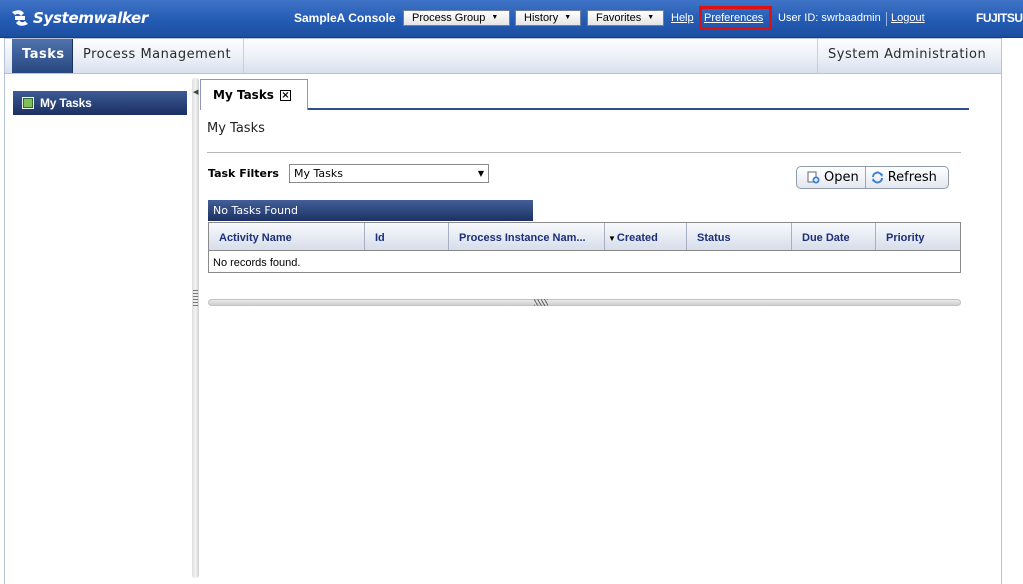  What do you see at coordinates (912, 177) in the screenshot?
I see `refresh-button-label: Refresh` at bounding box center [912, 177].